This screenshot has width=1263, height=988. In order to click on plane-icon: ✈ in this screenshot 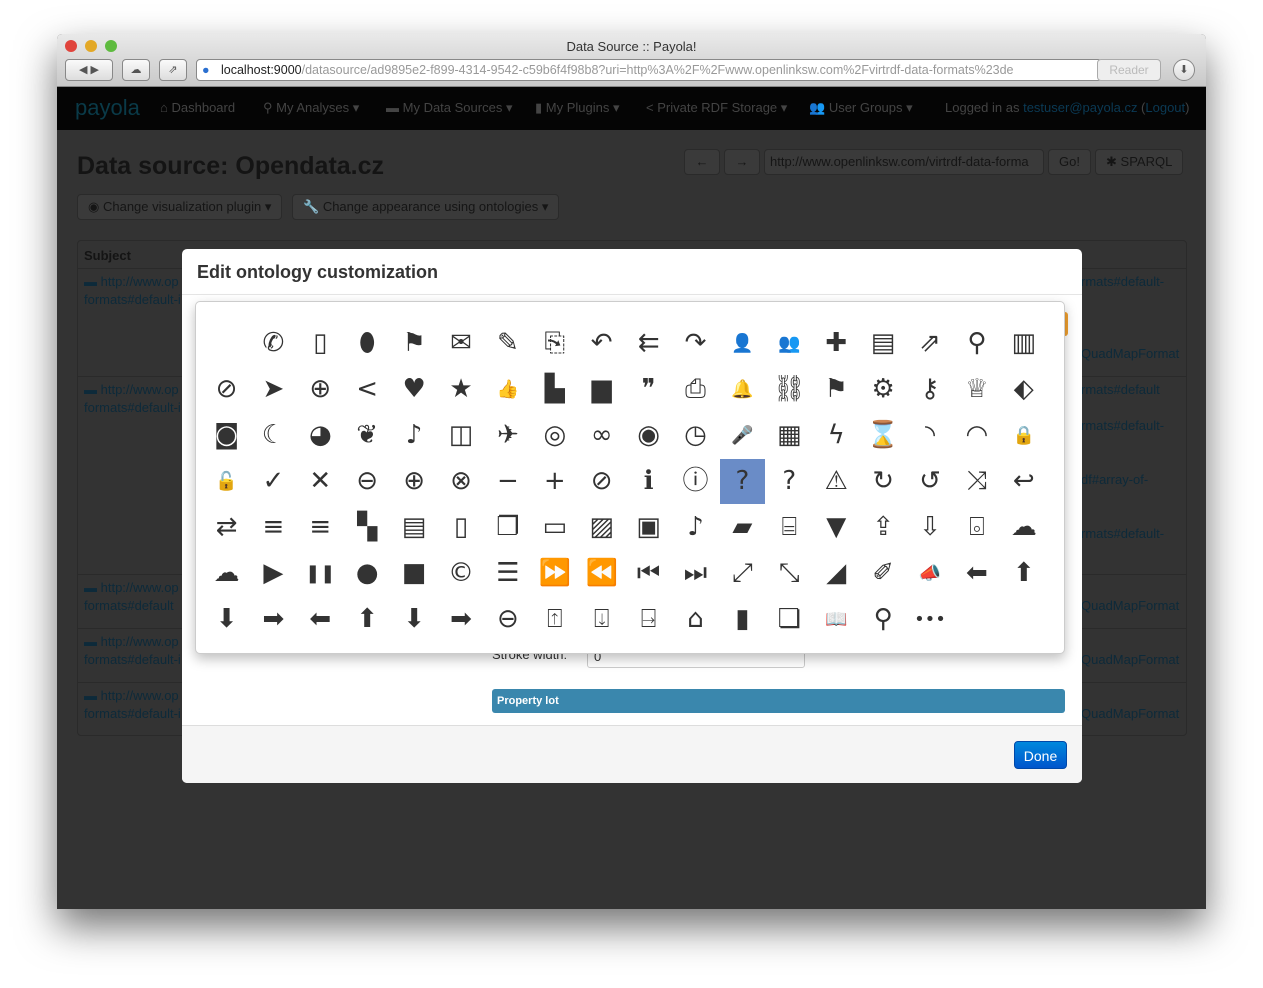, I will do `click(507, 435)`.